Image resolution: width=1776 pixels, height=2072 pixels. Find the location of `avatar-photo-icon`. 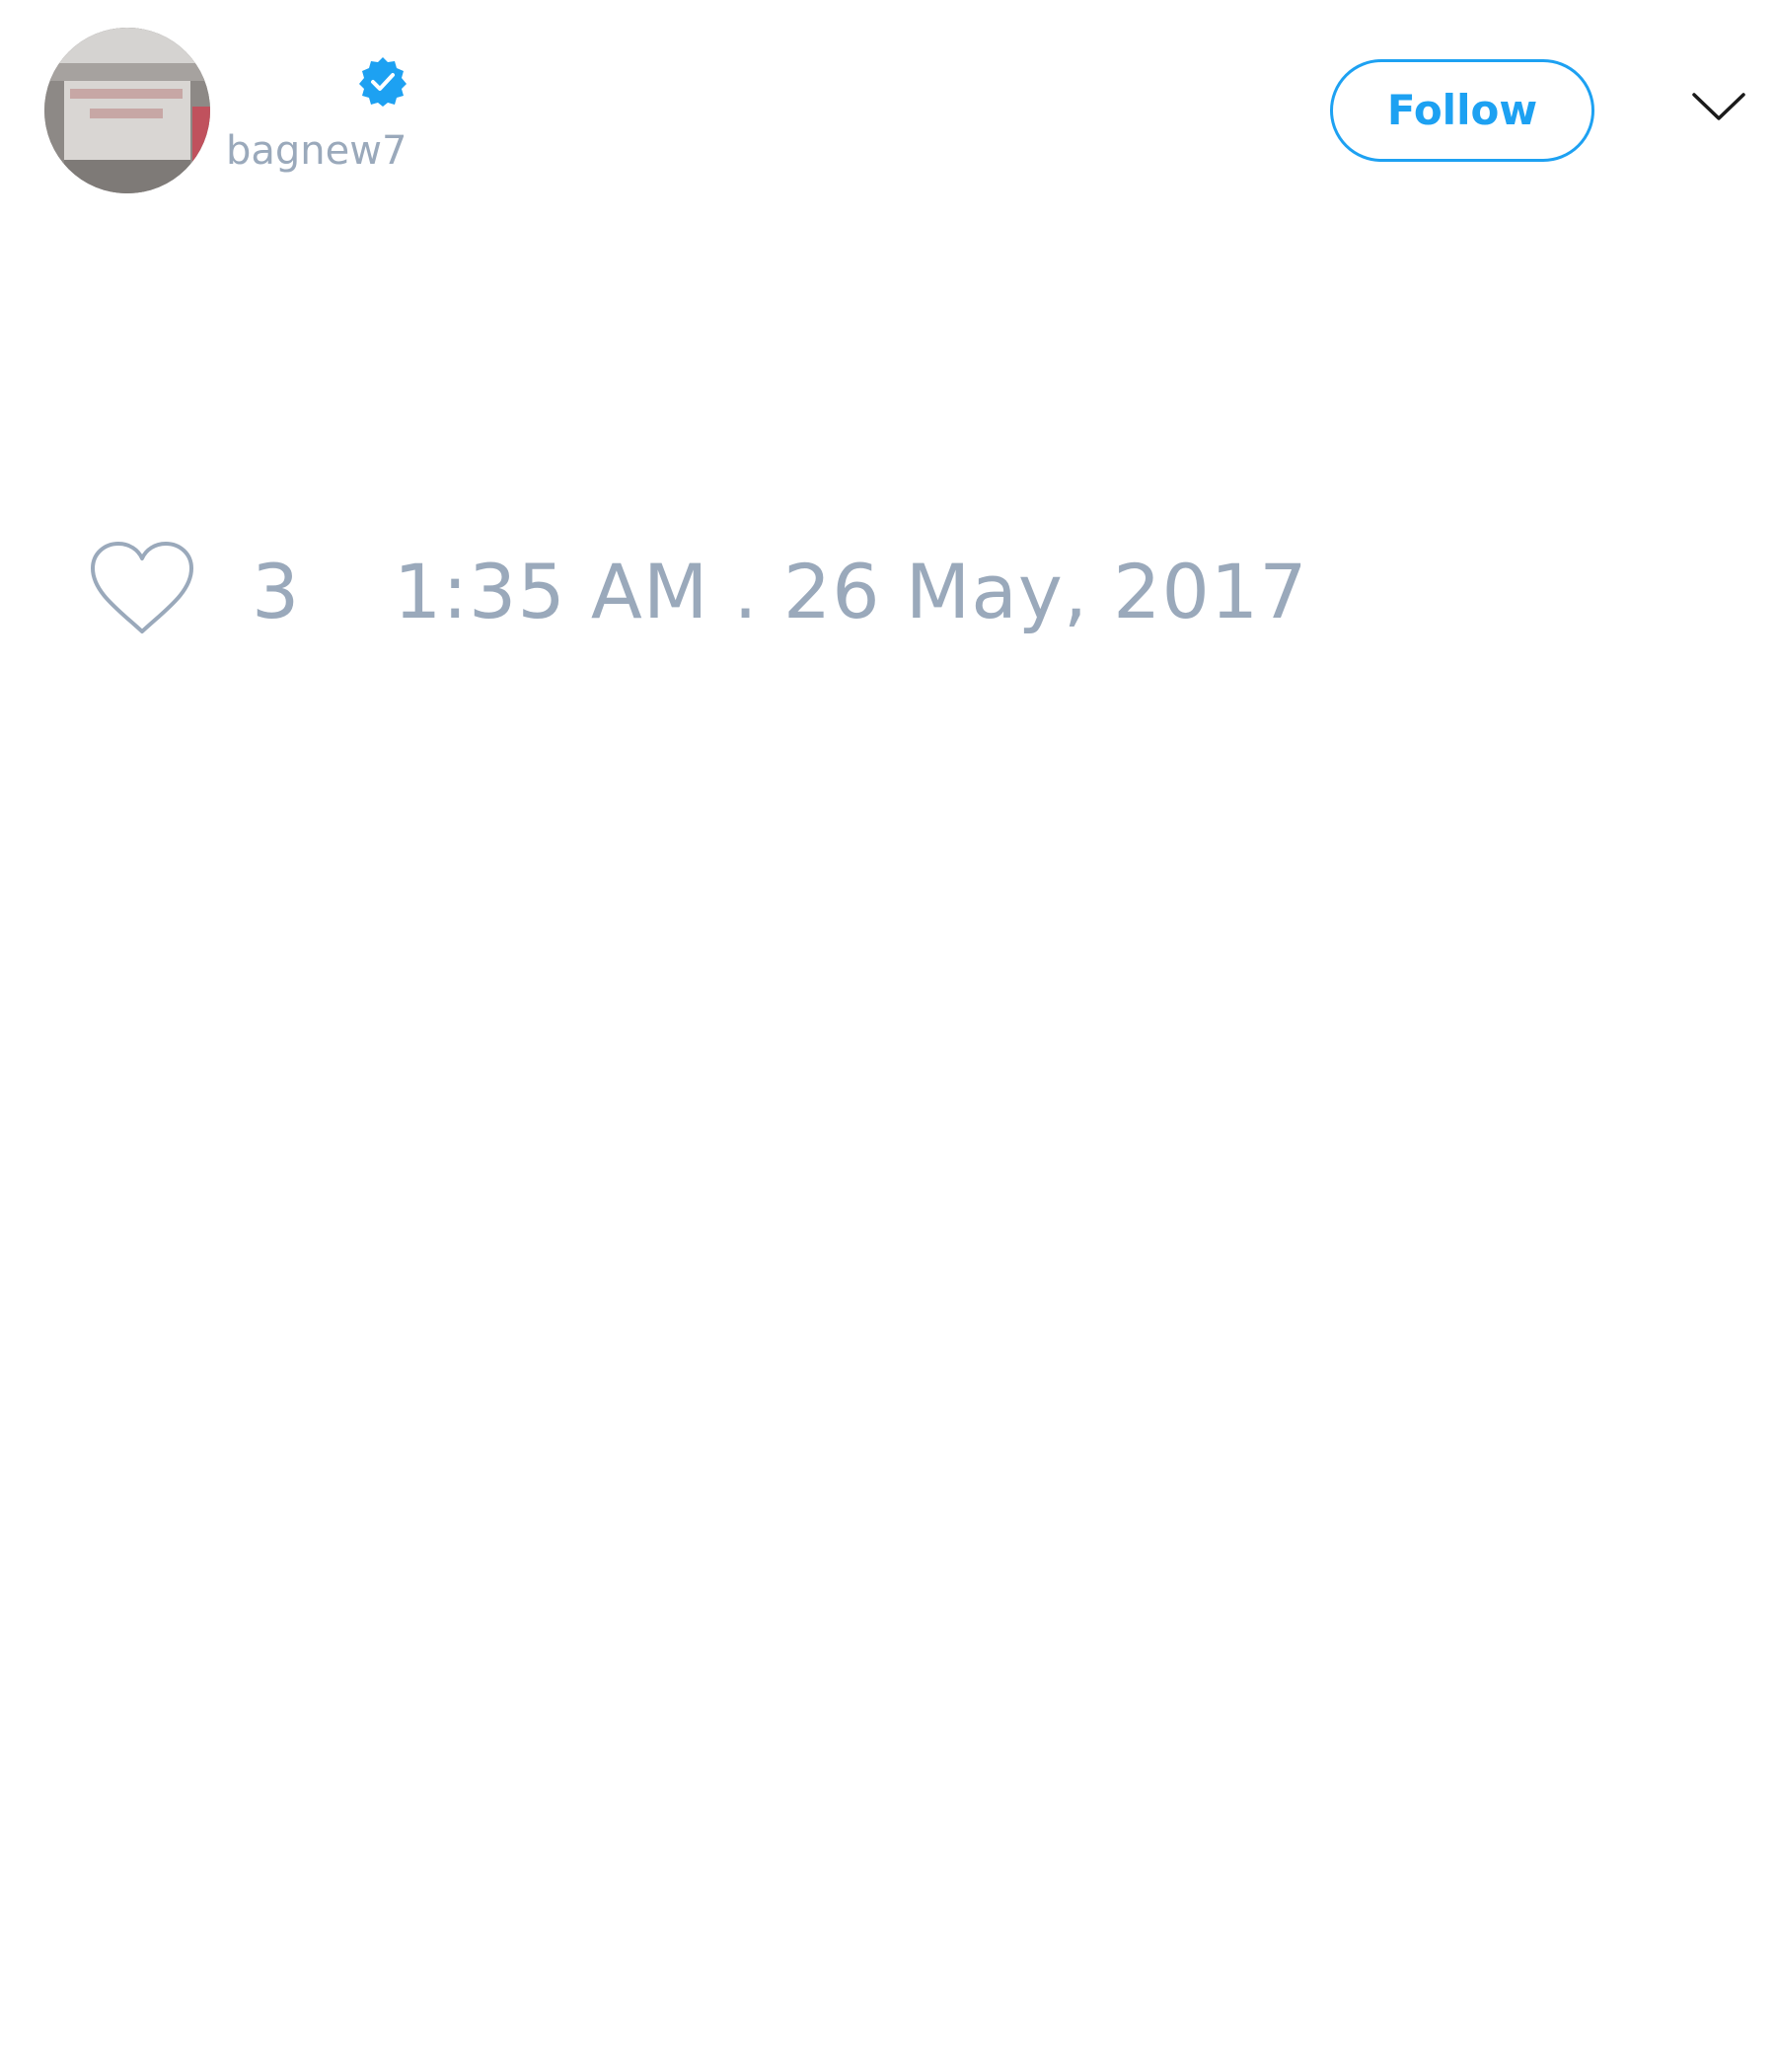

avatar-photo-icon is located at coordinates (127, 111).